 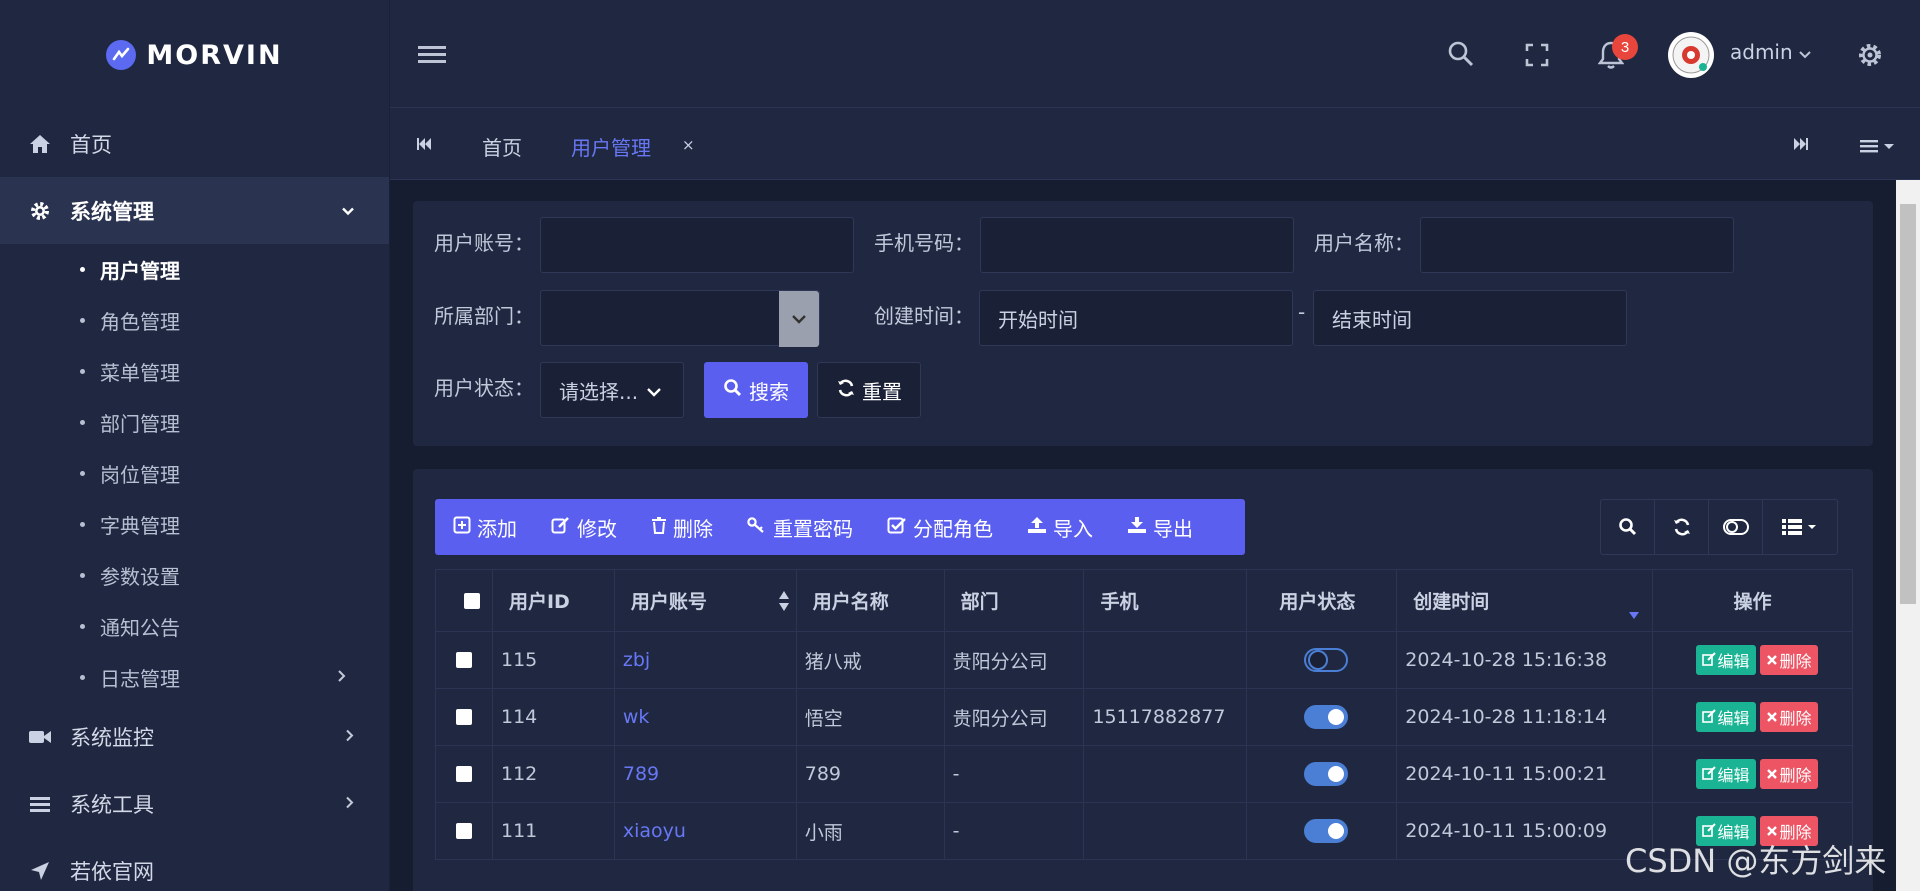 I want to click on sidebar-item-roles: 角色管理, so click(x=194, y=320).